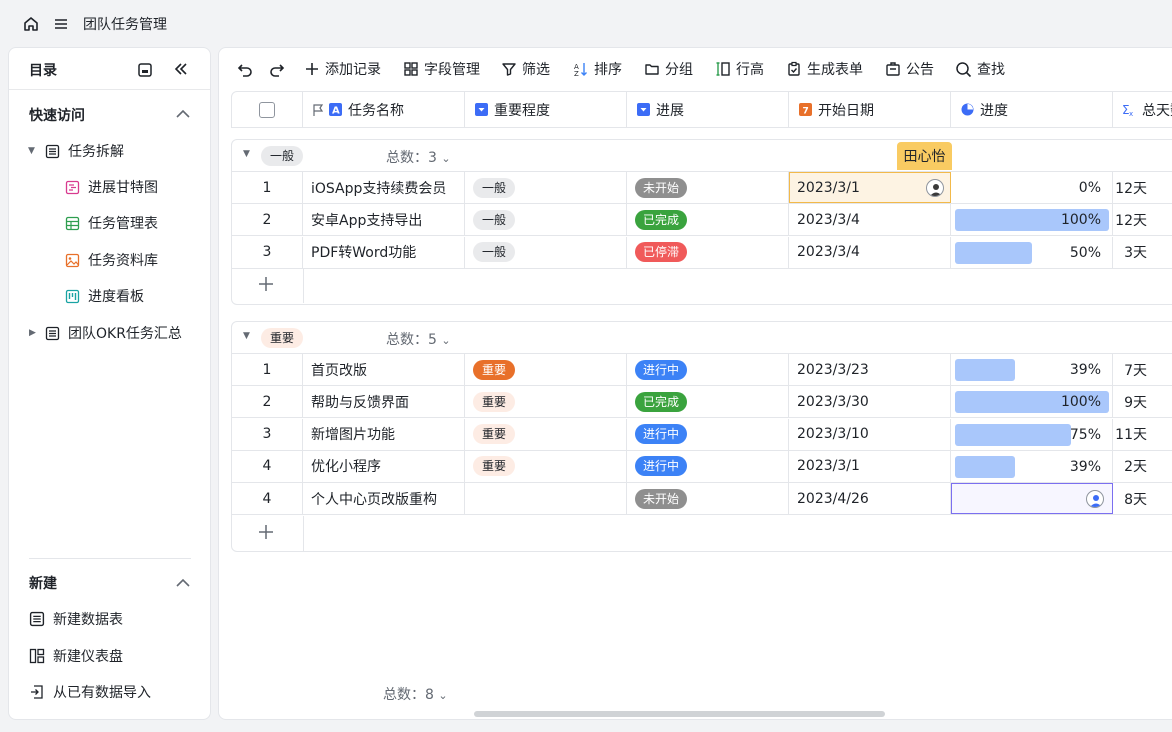 This screenshot has width=1172, height=732. Describe the element at coordinates (441, 69) in the screenshot. I see `field-manage-button: 字段管理` at that location.